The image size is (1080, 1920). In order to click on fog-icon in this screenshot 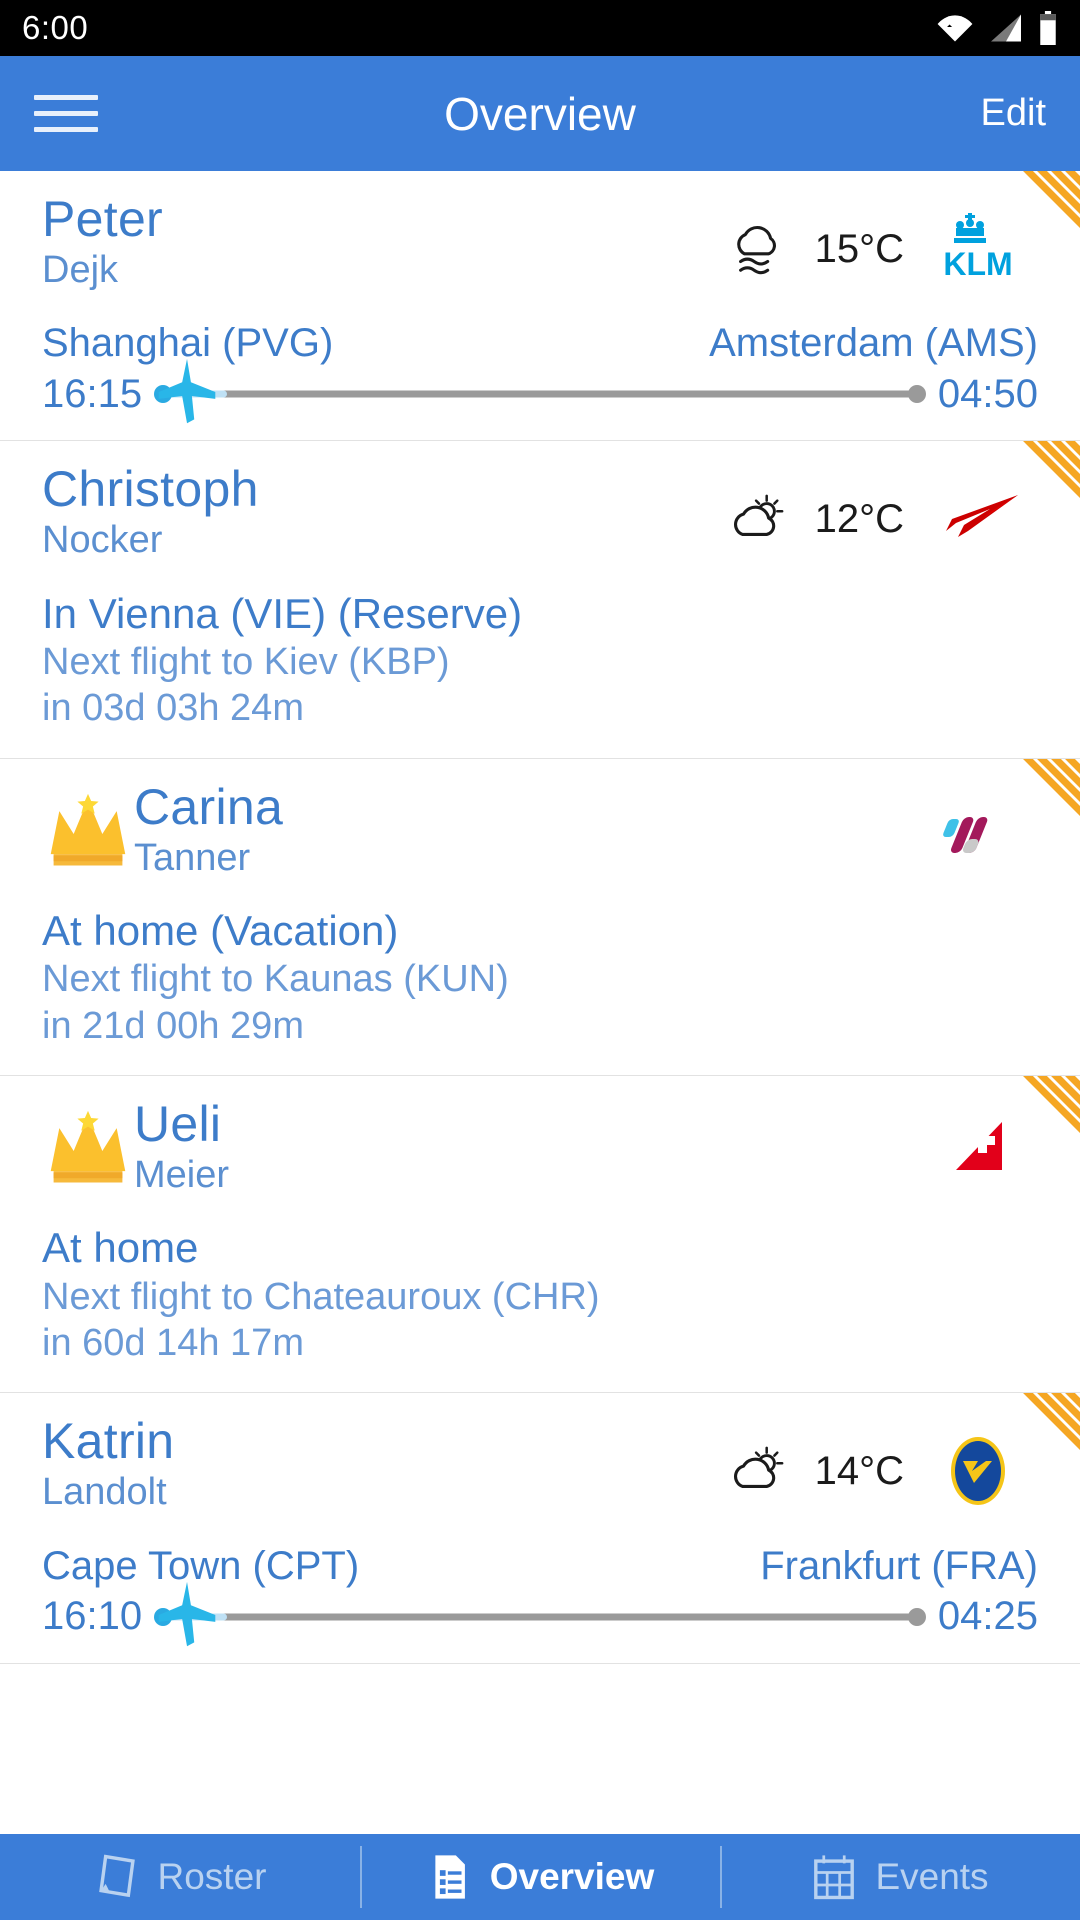, I will do `click(756, 250)`.